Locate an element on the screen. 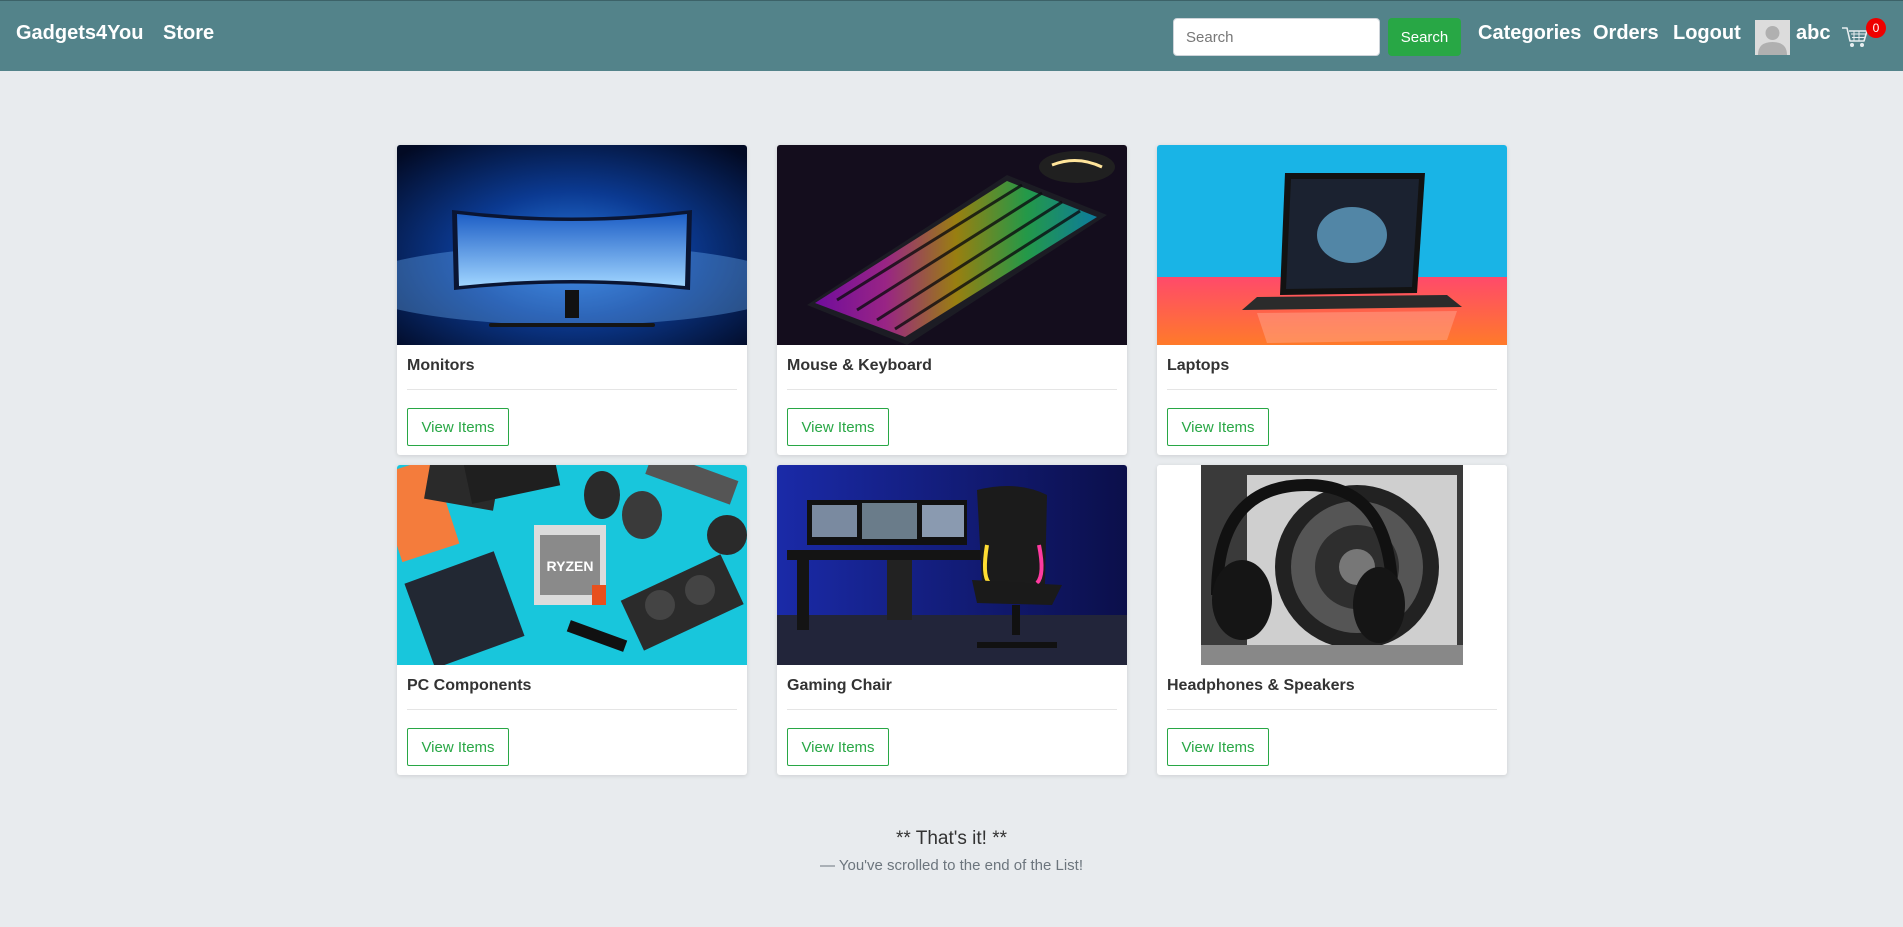 The width and height of the screenshot is (1903, 927). category-card-monitors: Monitors View Items is located at coordinates (572, 300).